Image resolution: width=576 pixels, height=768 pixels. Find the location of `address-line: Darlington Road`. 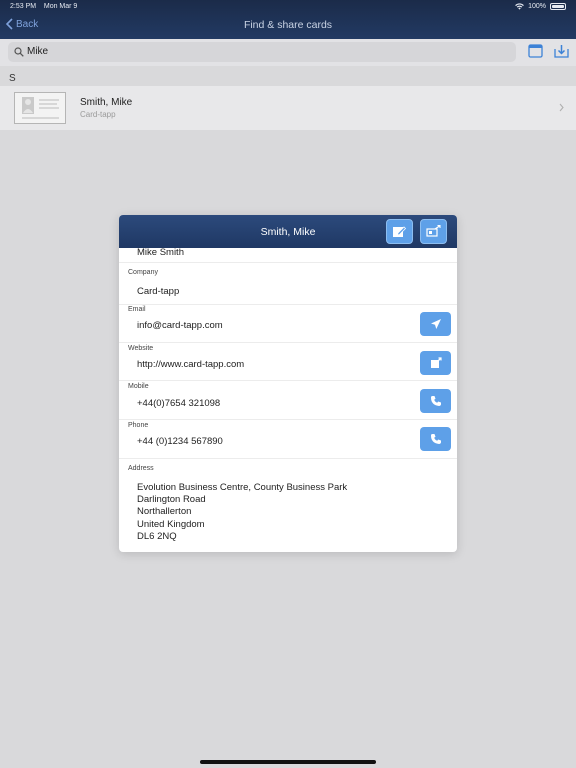

address-line: Darlington Road is located at coordinates (171, 499).